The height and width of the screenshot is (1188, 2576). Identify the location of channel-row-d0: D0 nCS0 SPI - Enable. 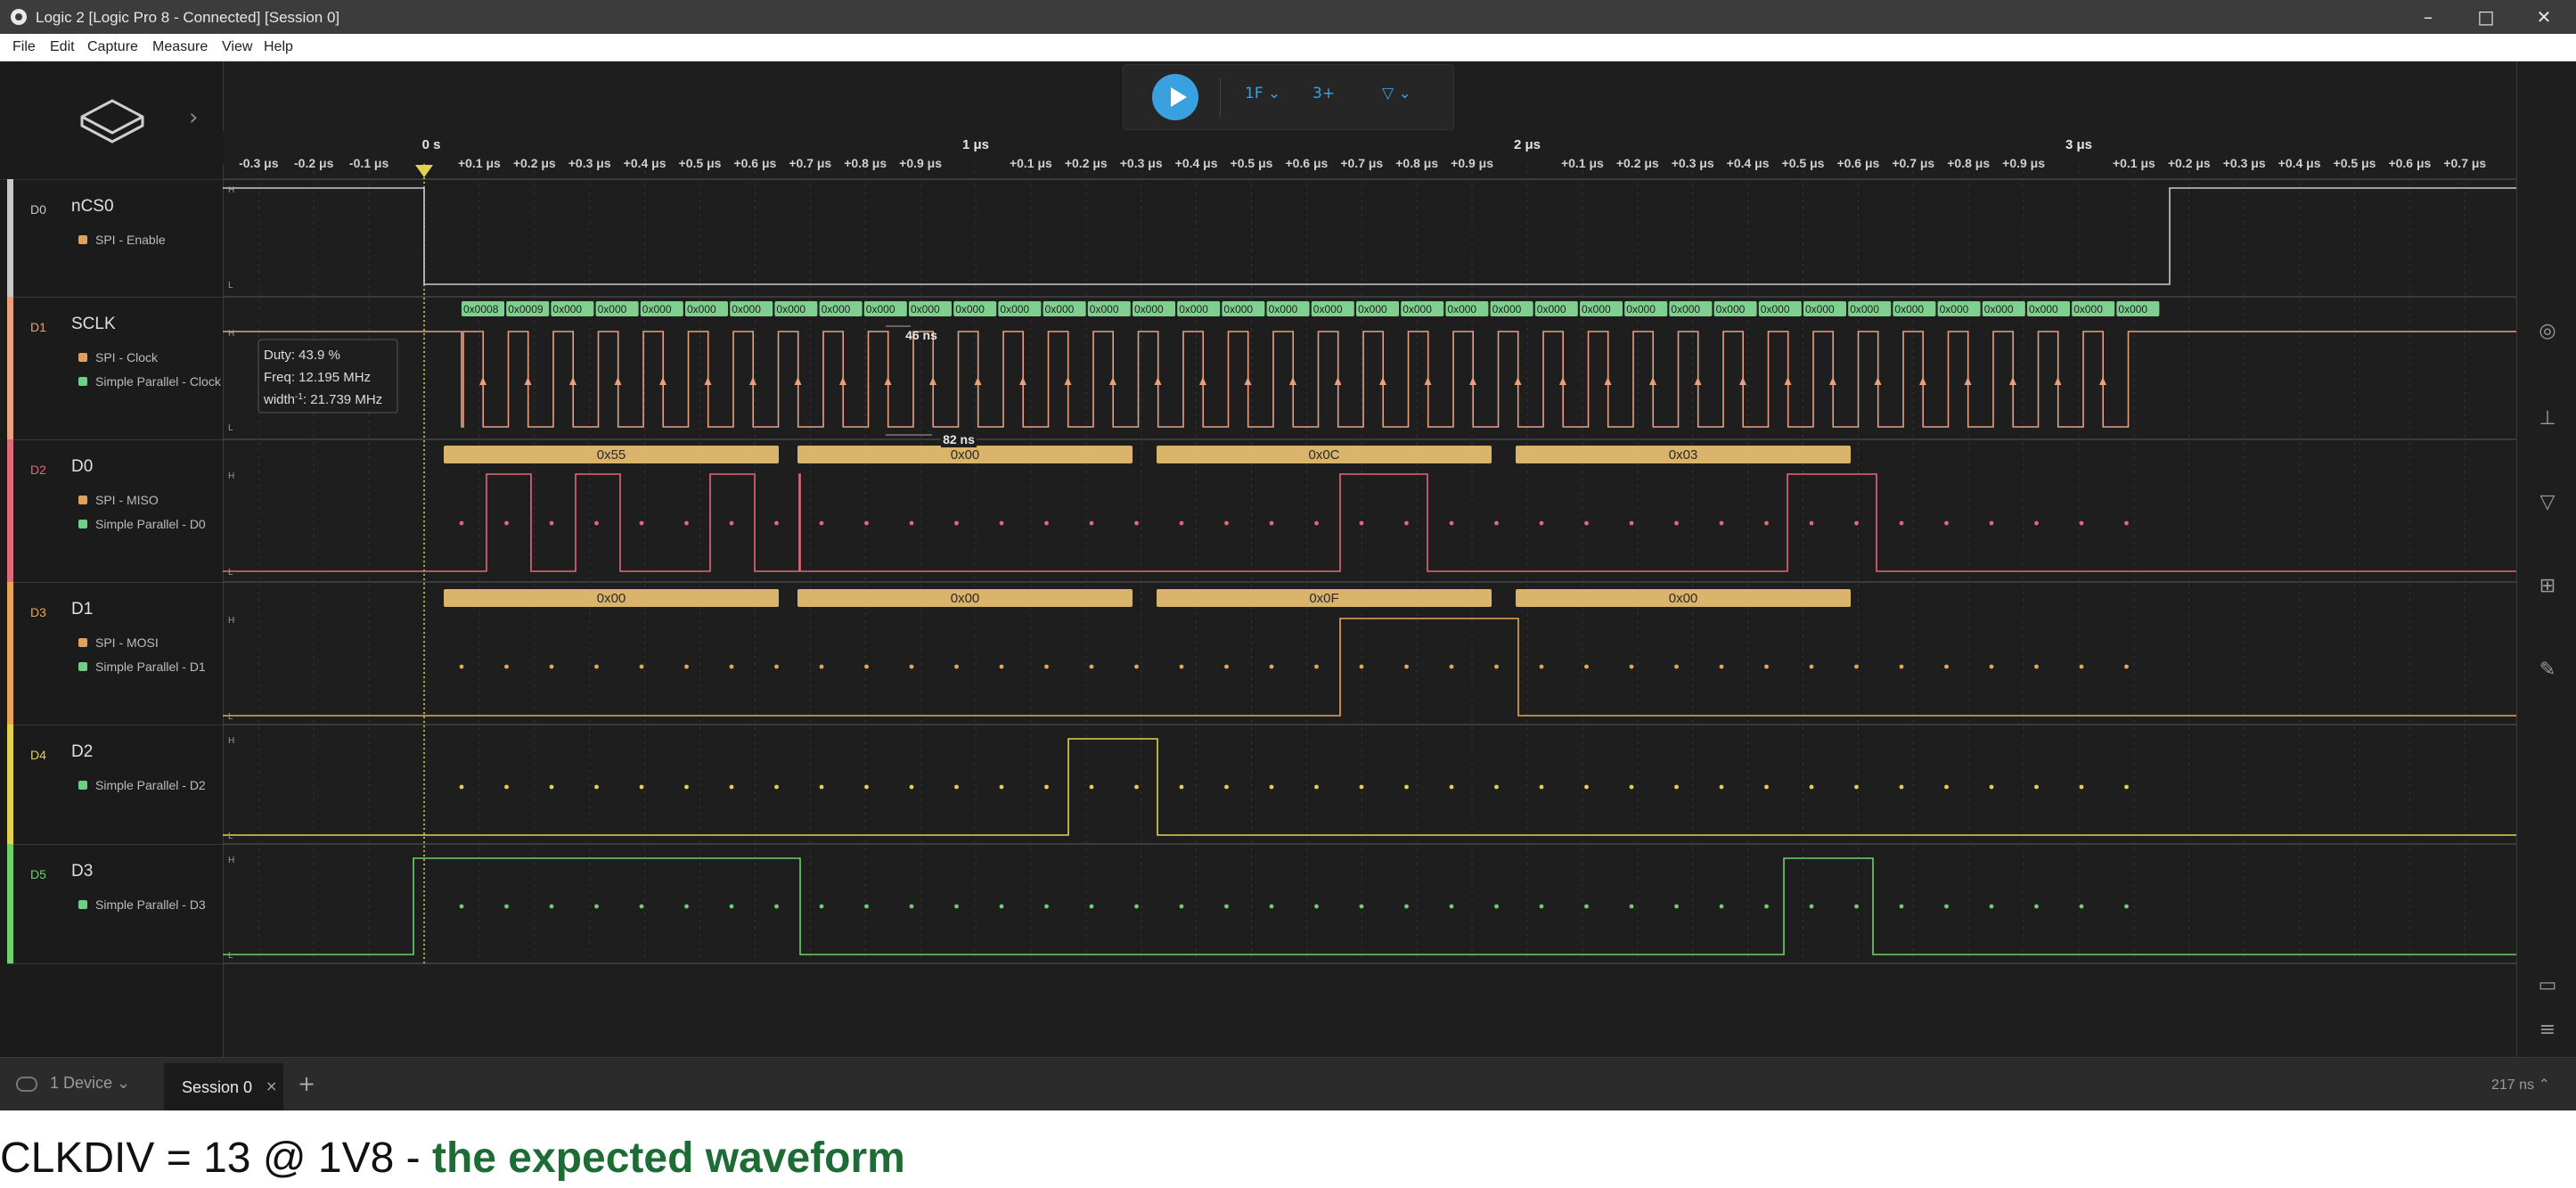
(115, 238).